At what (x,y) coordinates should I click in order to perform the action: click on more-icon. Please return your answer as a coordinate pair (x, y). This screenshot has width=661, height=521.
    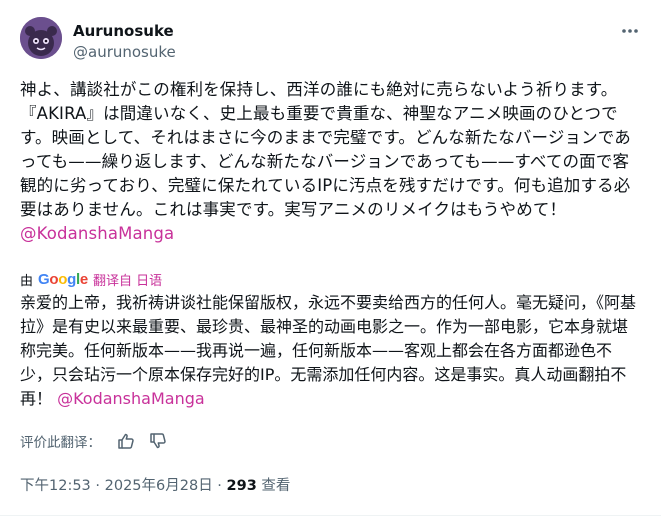
    Looking at the image, I should click on (630, 31).